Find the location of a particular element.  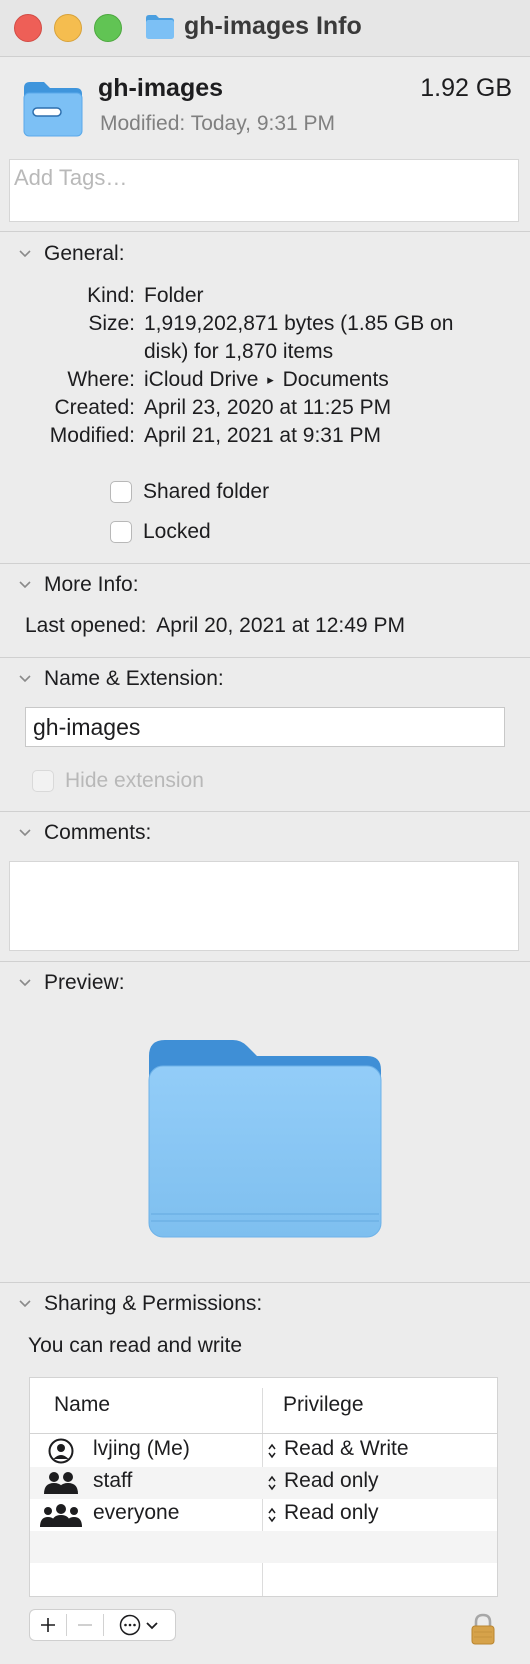

user-name: staff is located at coordinates (113, 1480).